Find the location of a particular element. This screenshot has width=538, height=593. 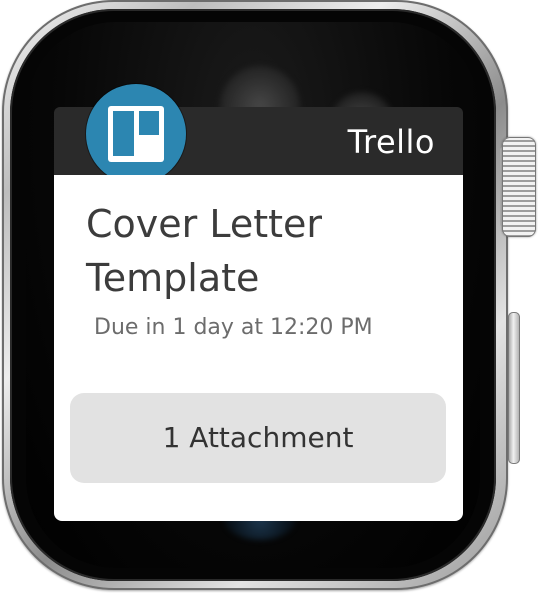

due-date-text: Due in 1 day at 12:20 PM is located at coordinates (233, 327).